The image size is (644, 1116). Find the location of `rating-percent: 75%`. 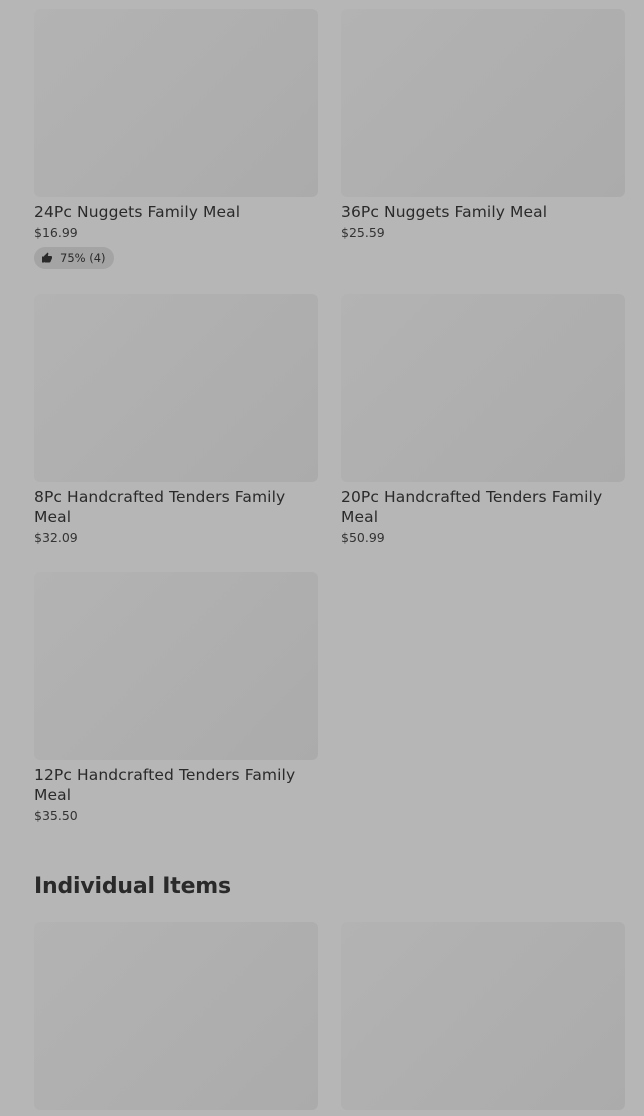

rating-percent: 75% is located at coordinates (73, 258).